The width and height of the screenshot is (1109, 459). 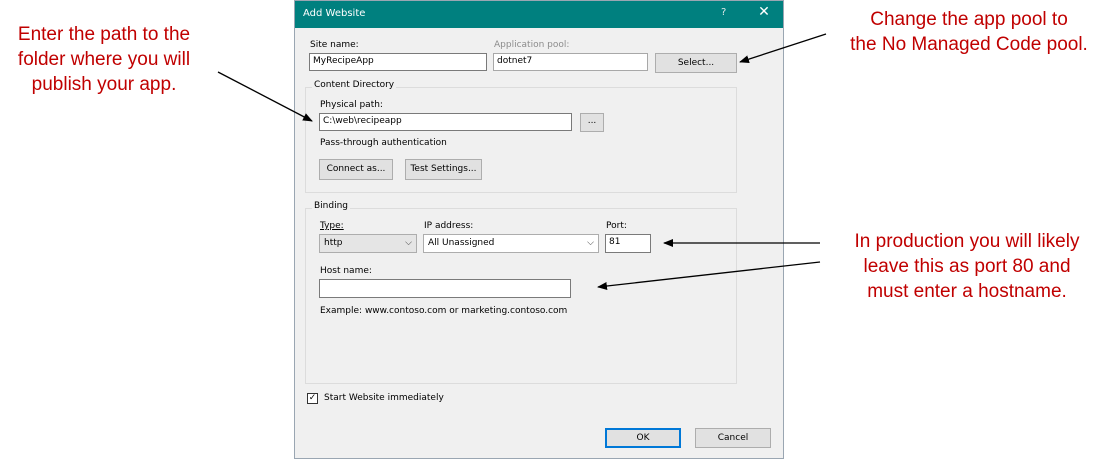 I want to click on host-name-input, so click(x=445, y=288).